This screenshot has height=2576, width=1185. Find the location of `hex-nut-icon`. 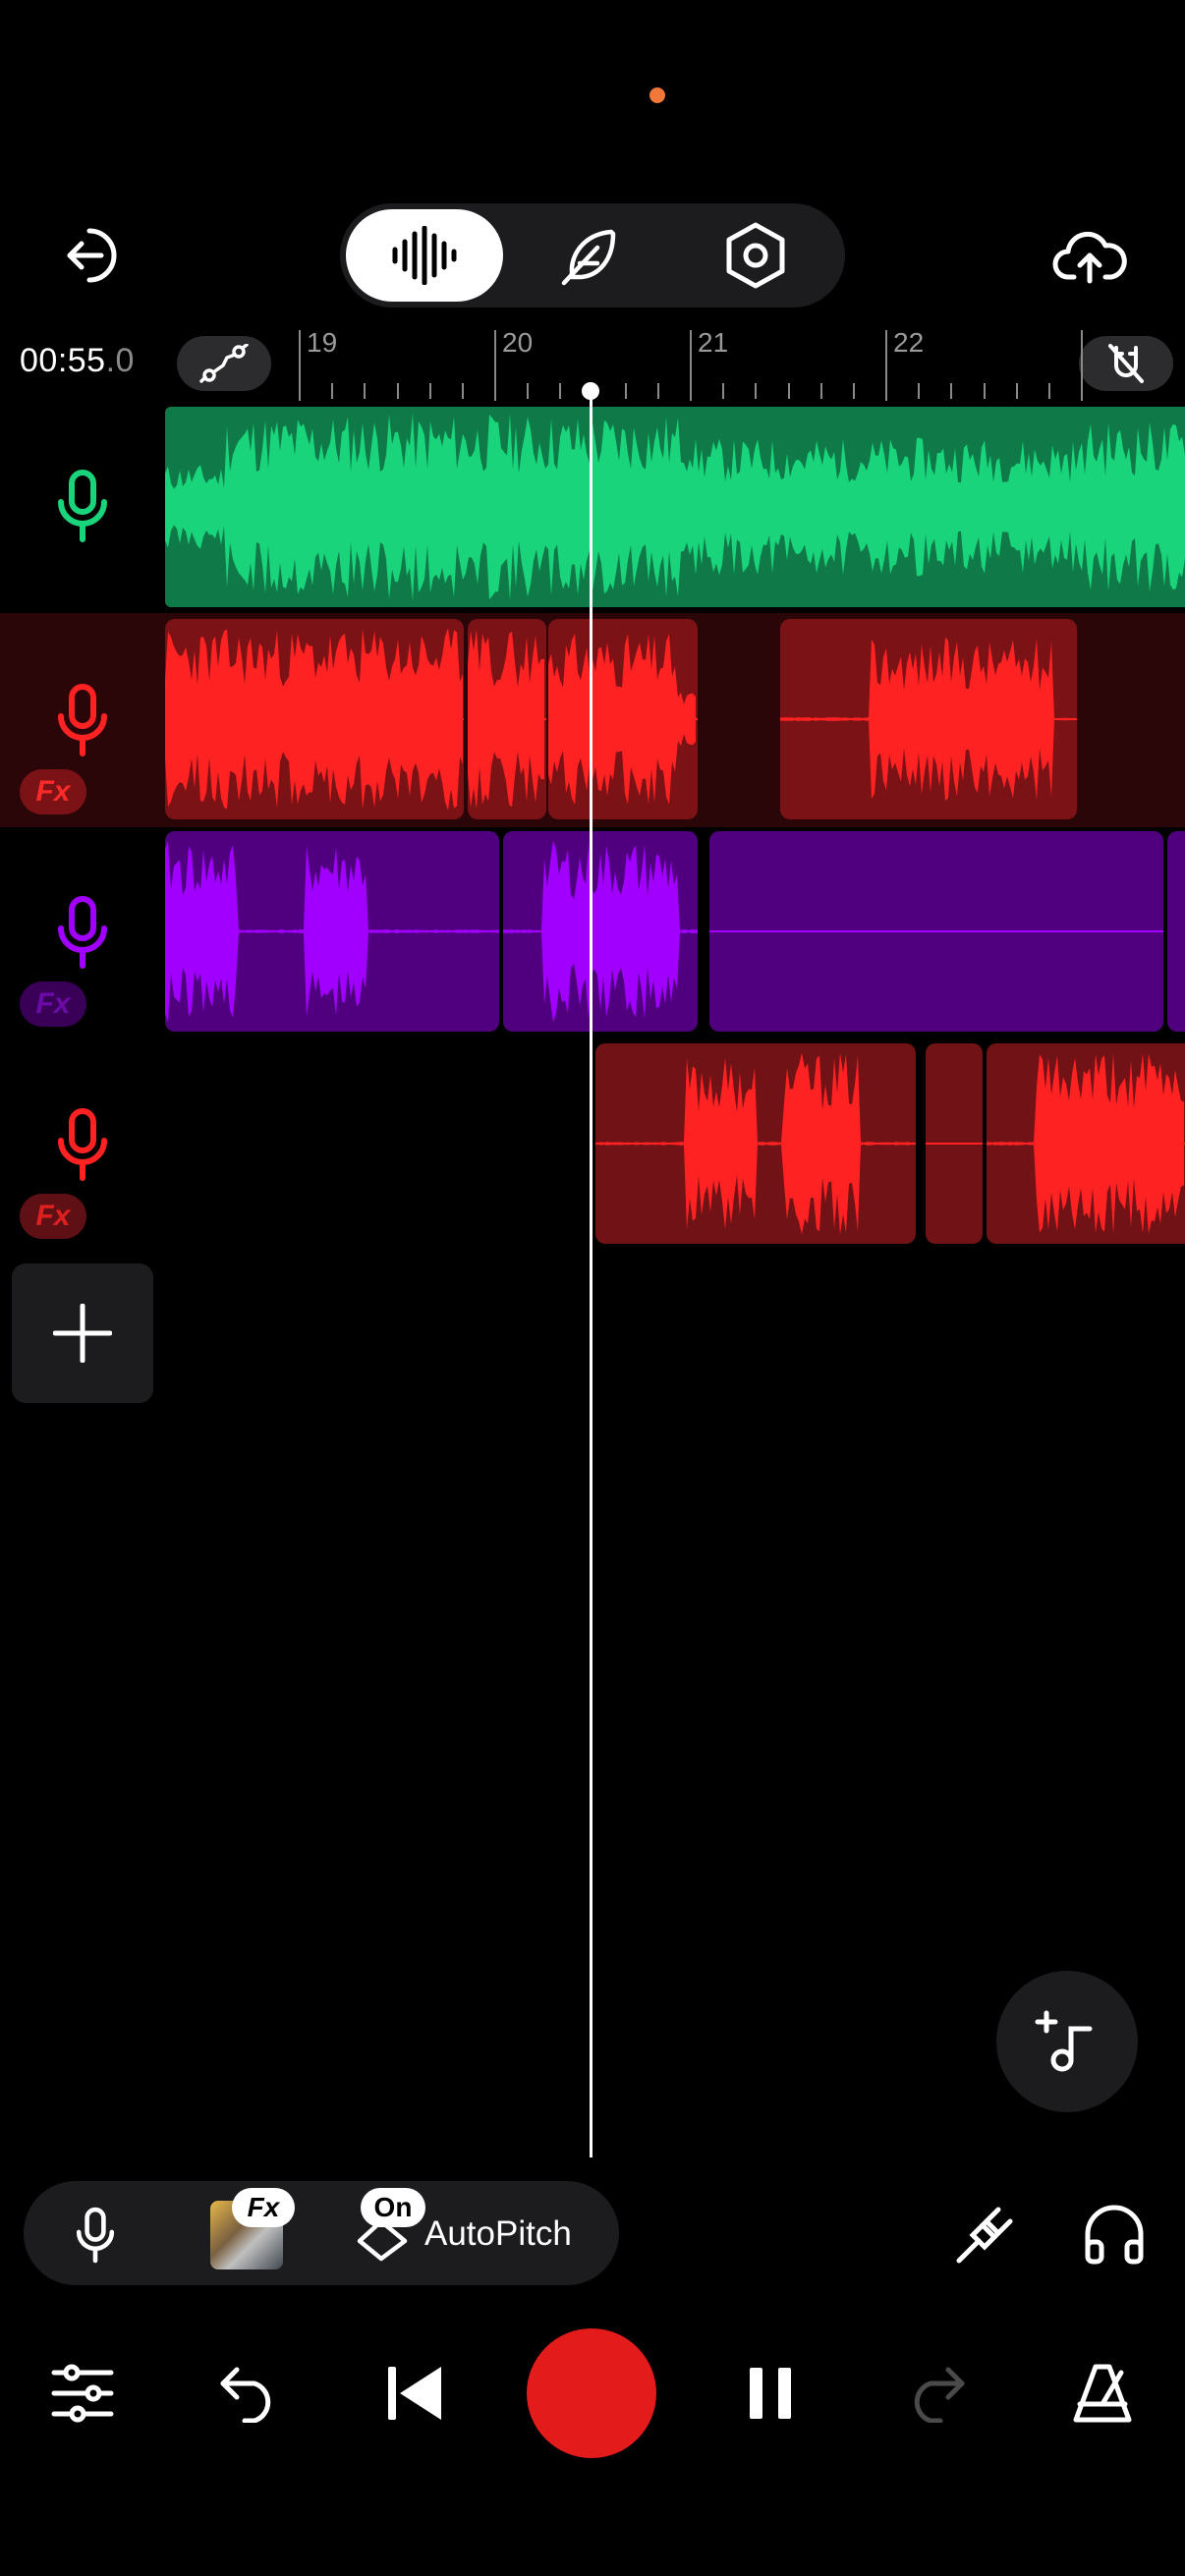

hex-nut-icon is located at coordinates (755, 255).